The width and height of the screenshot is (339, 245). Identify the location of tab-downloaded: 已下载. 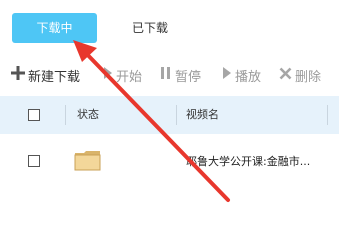
(150, 28).